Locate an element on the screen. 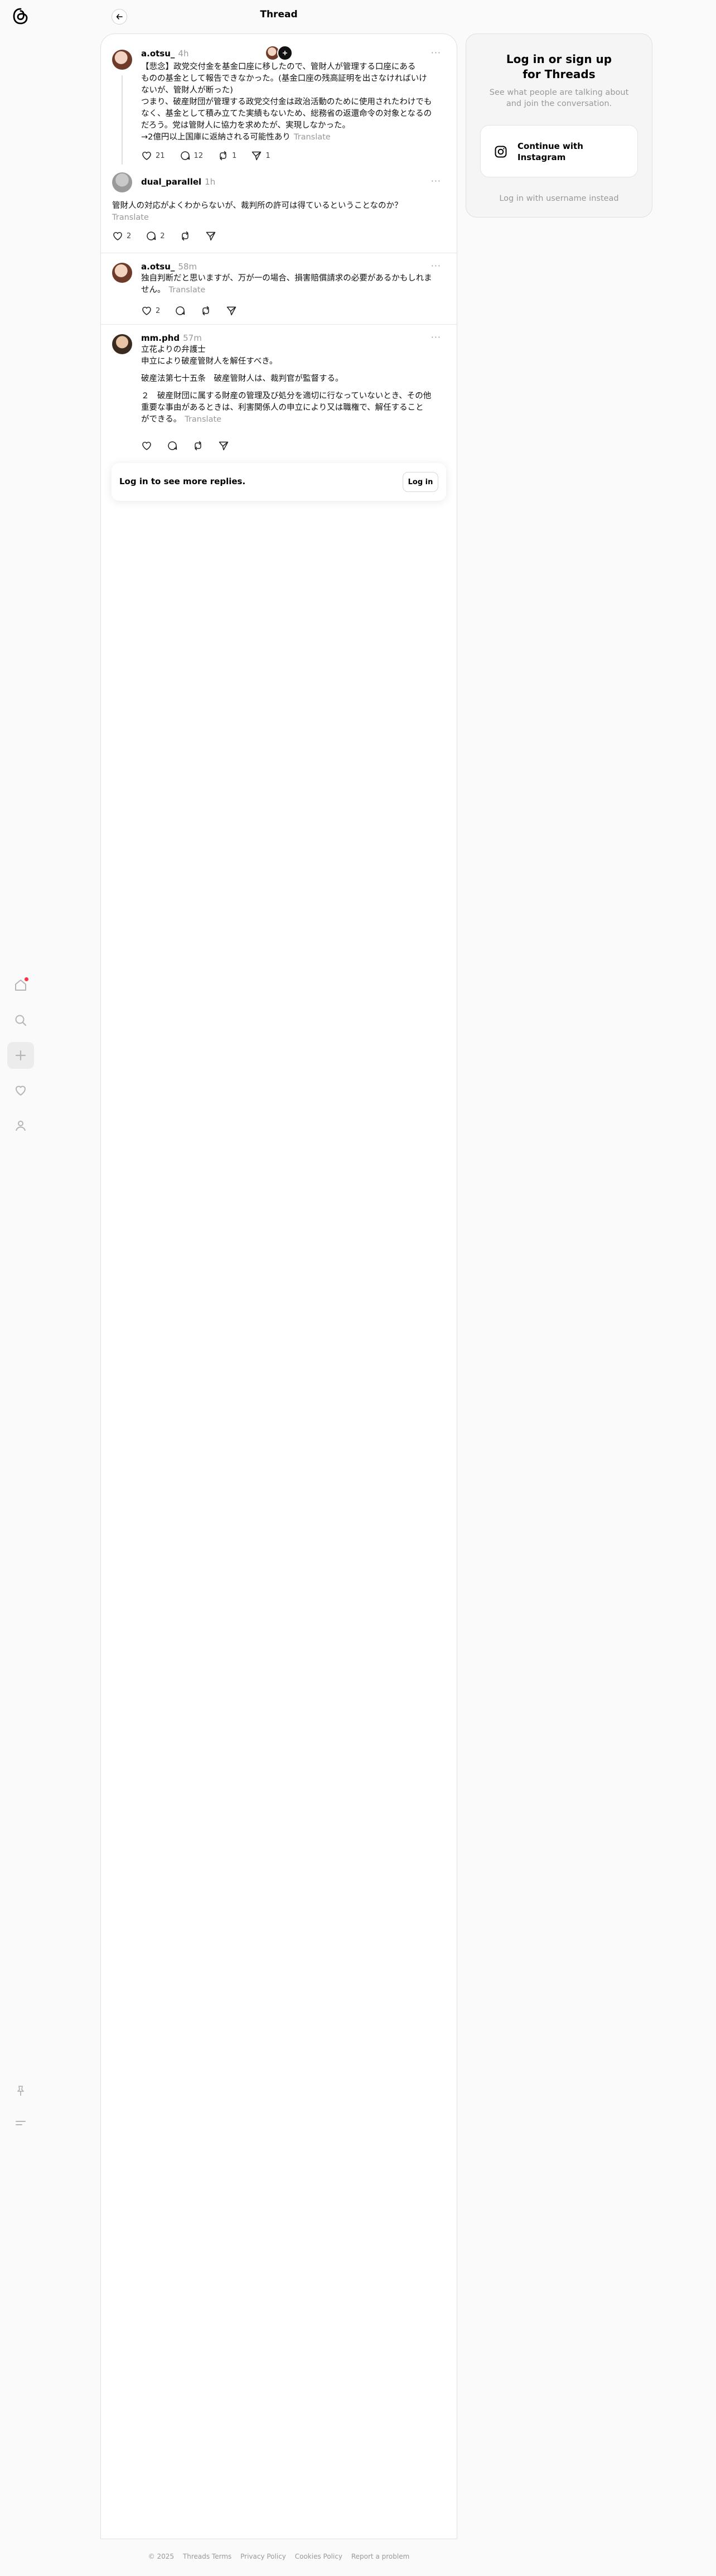 The width and height of the screenshot is (716, 2576). post-line: ものの基金として報告できなかった。(基金口座の残高証明を出さなければいけ is located at coordinates (284, 78).